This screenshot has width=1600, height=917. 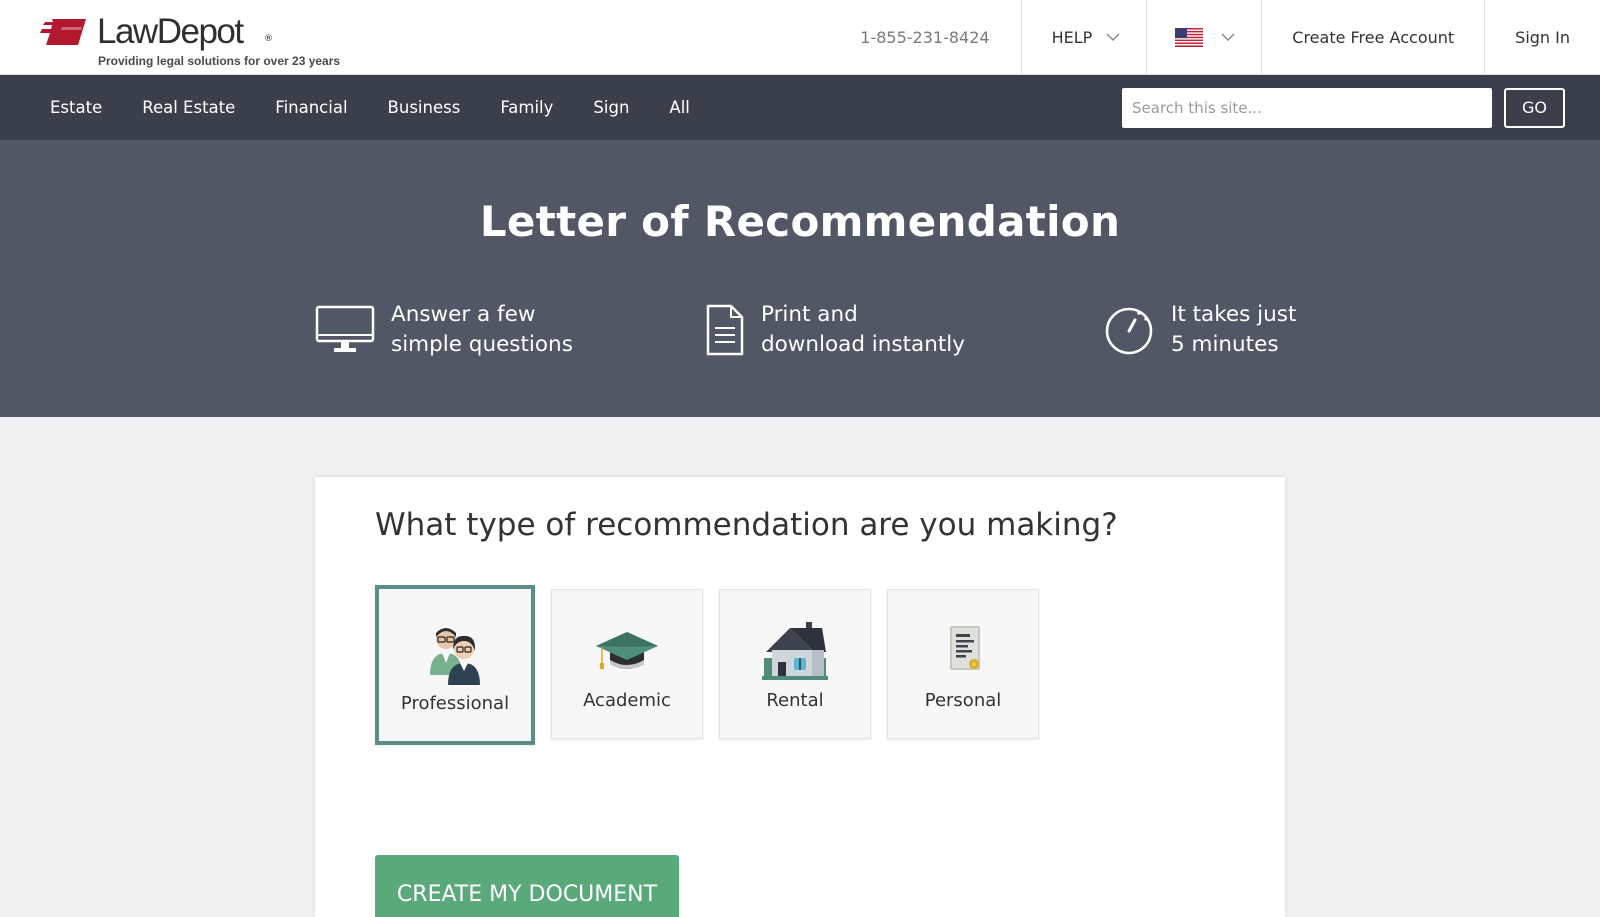 I want to click on nav-item-real-estate: Real Estate, so click(x=188, y=107).